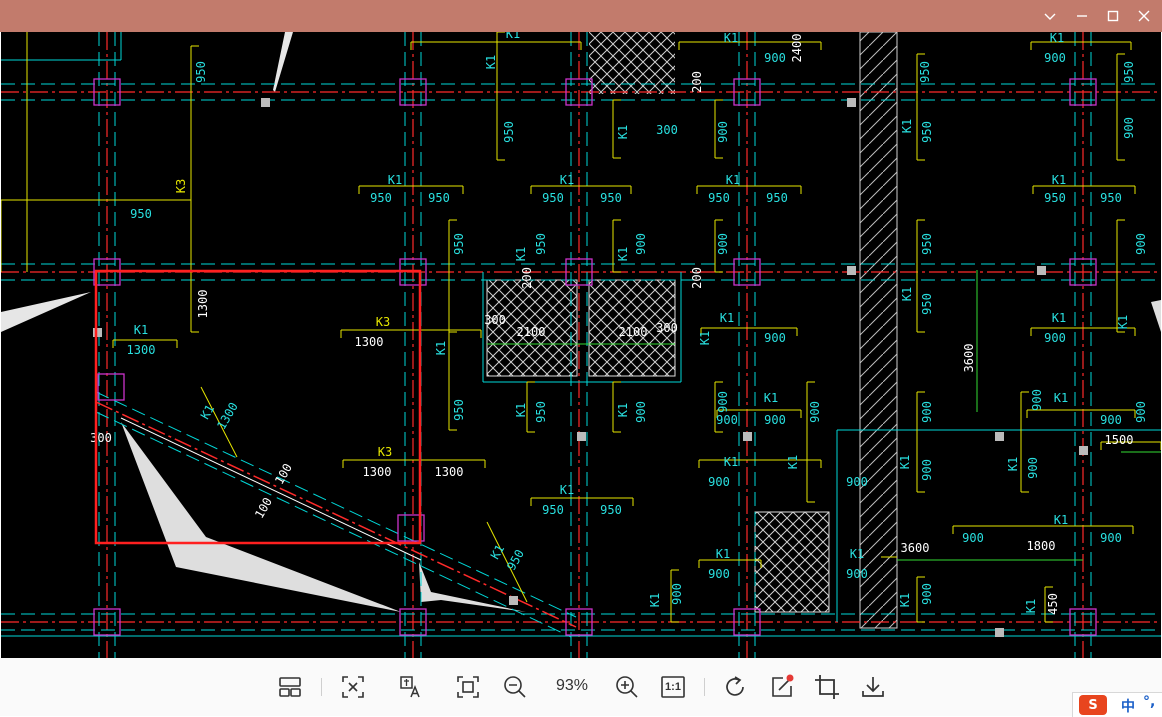 Image resolution: width=1162 pixels, height=717 pixels. I want to click on hatched-opening, so click(792, 562).